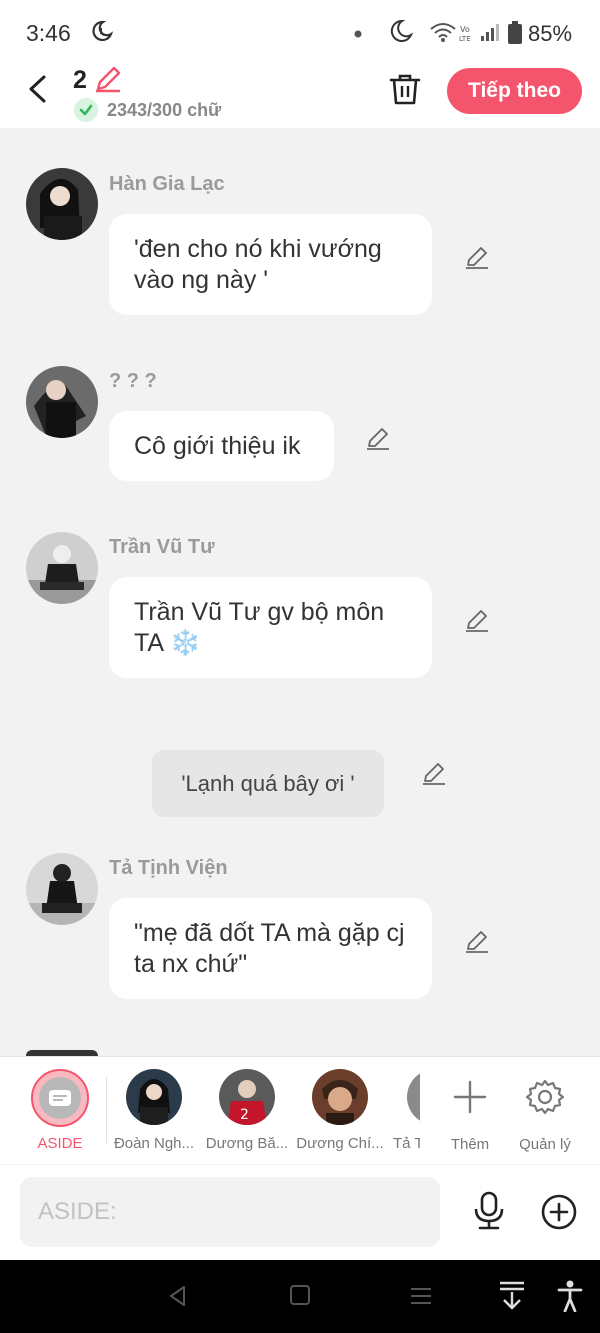  What do you see at coordinates (60, 1143) in the screenshot?
I see `character-label: ASIDE` at bounding box center [60, 1143].